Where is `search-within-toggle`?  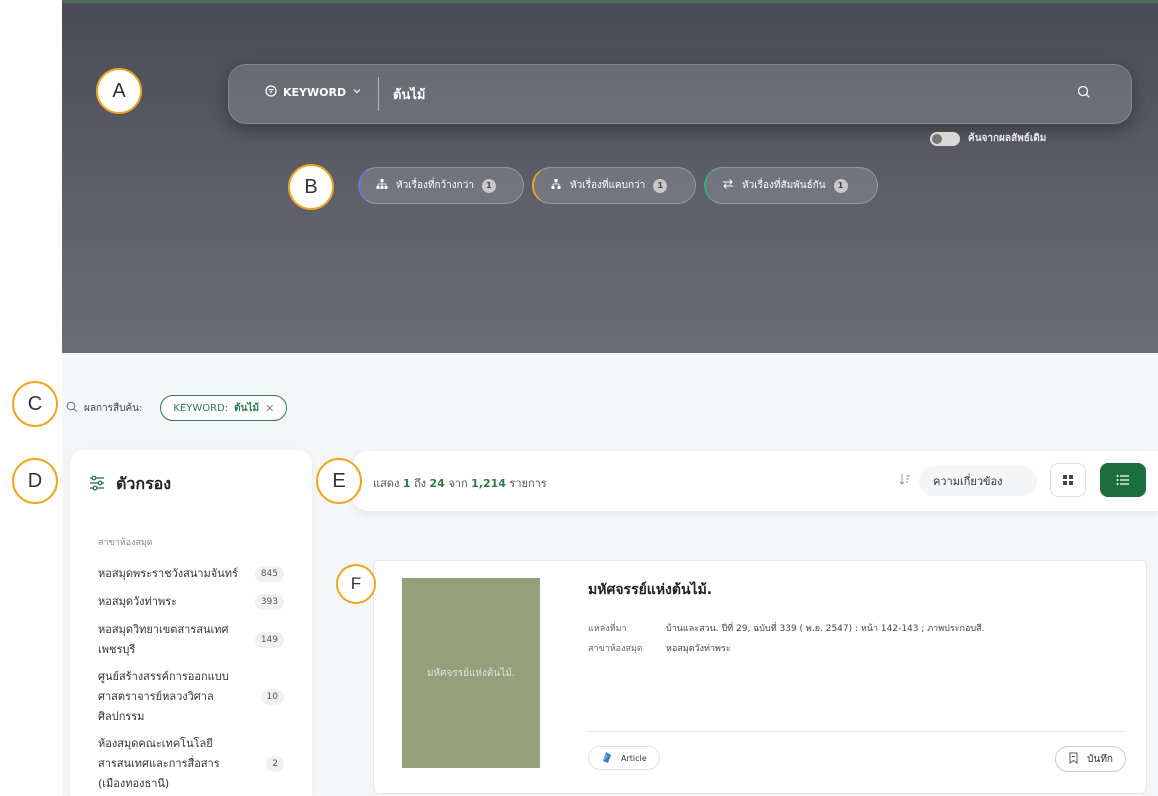
search-within-toggle is located at coordinates (945, 138).